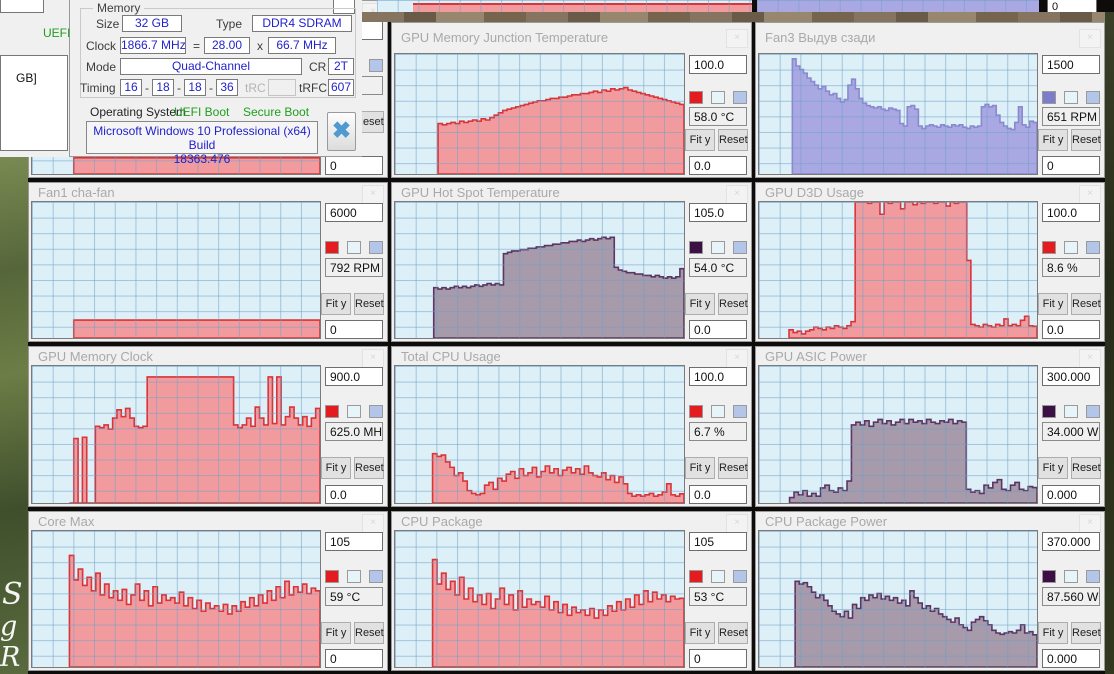 This screenshot has width=1114, height=674. I want to click on axis-max-input: 300.000, so click(1071, 376).